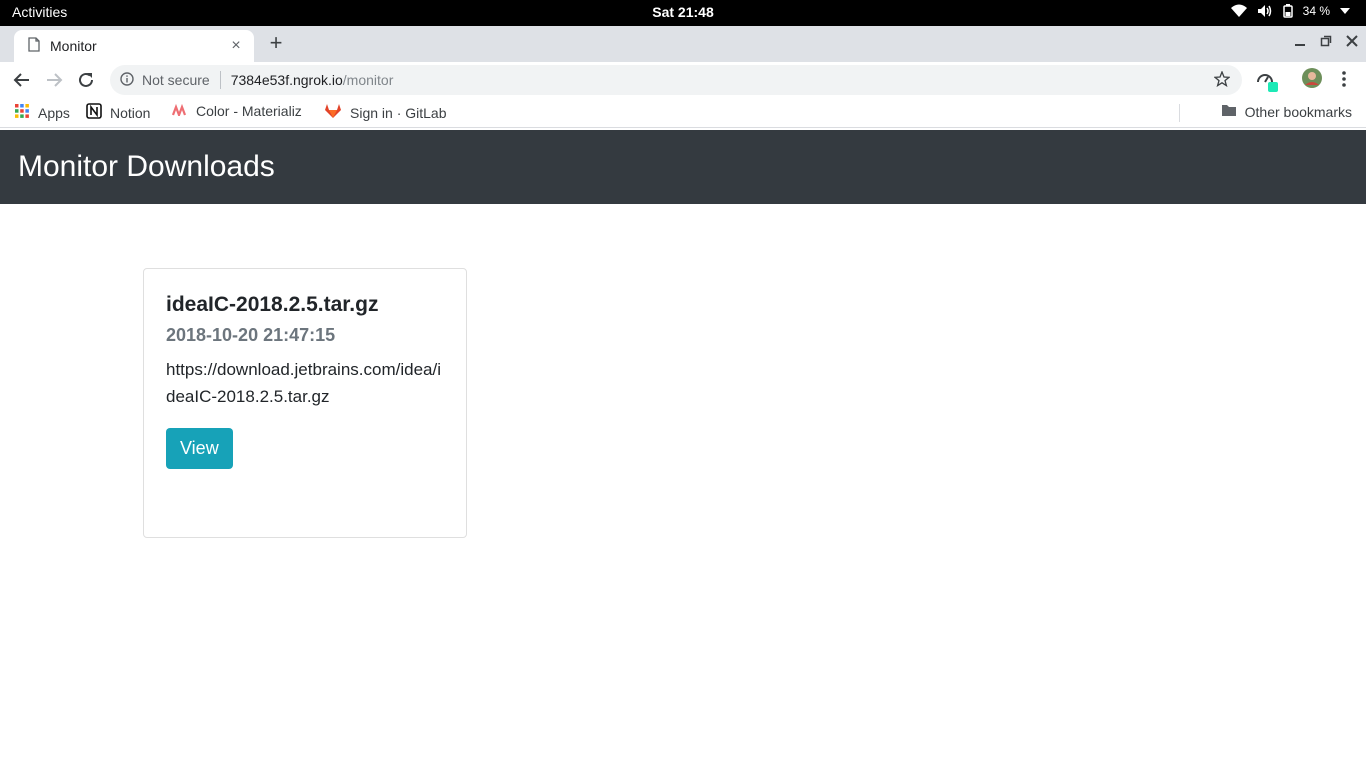 This screenshot has width=1366, height=768. I want to click on bookmarks-divider, so click(1179, 113).